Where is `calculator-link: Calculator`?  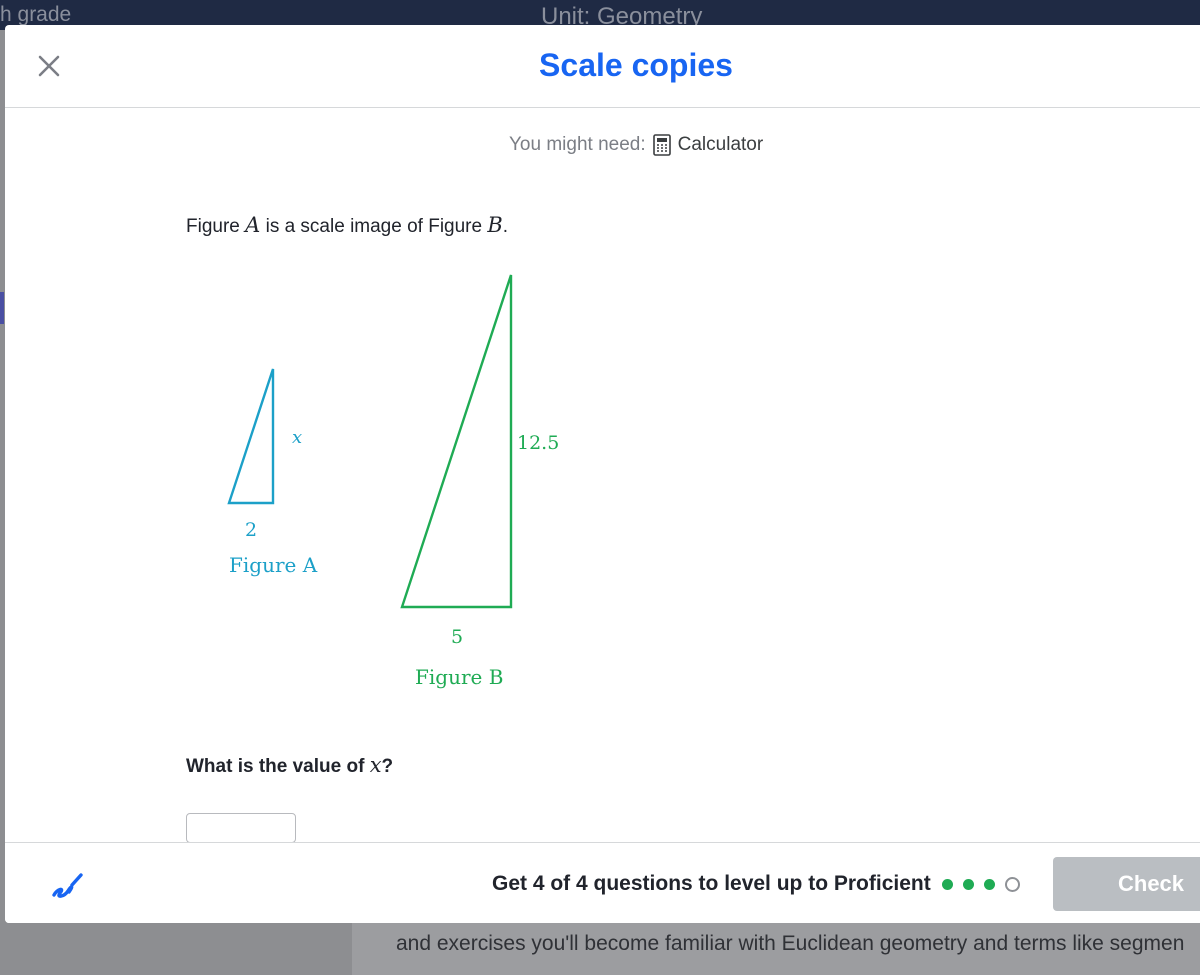
calculator-link: Calculator is located at coordinates (708, 145).